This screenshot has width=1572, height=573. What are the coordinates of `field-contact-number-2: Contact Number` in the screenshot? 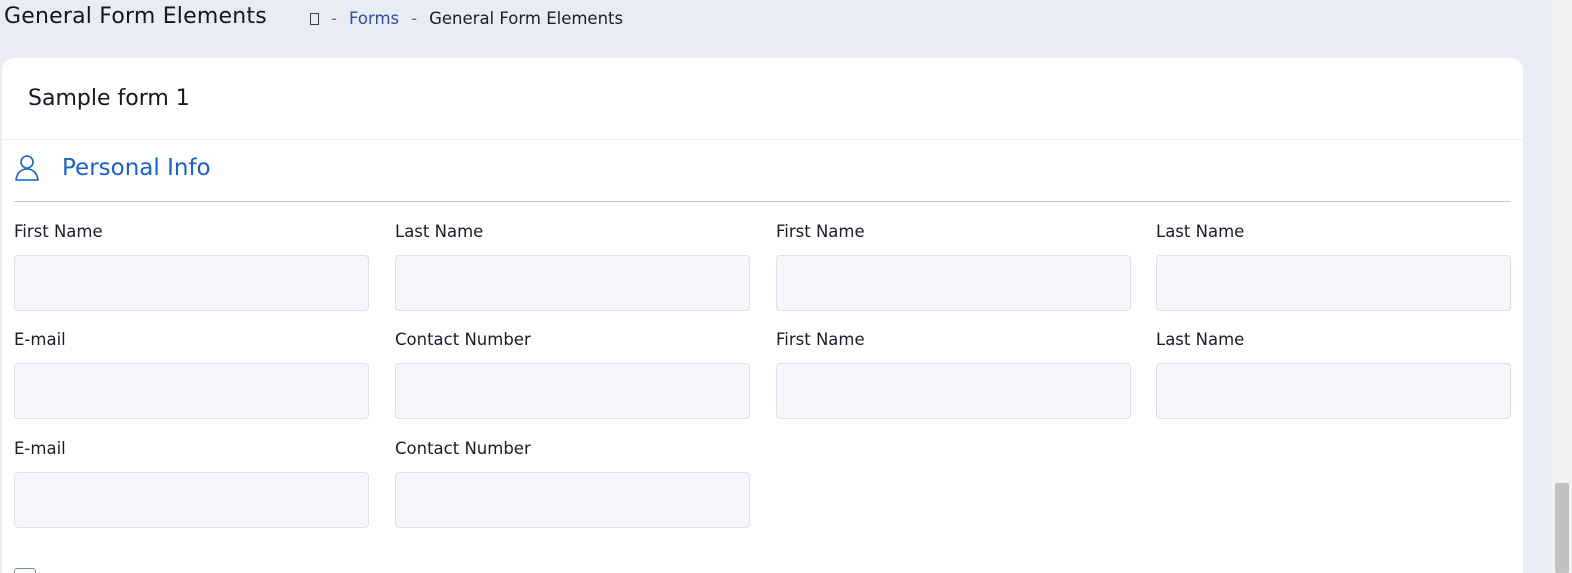 It's located at (572, 483).